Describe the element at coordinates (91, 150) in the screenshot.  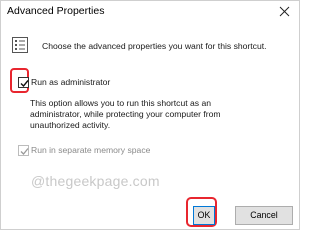
I see `separate-memory-space-label: Run in separate memory space` at that location.